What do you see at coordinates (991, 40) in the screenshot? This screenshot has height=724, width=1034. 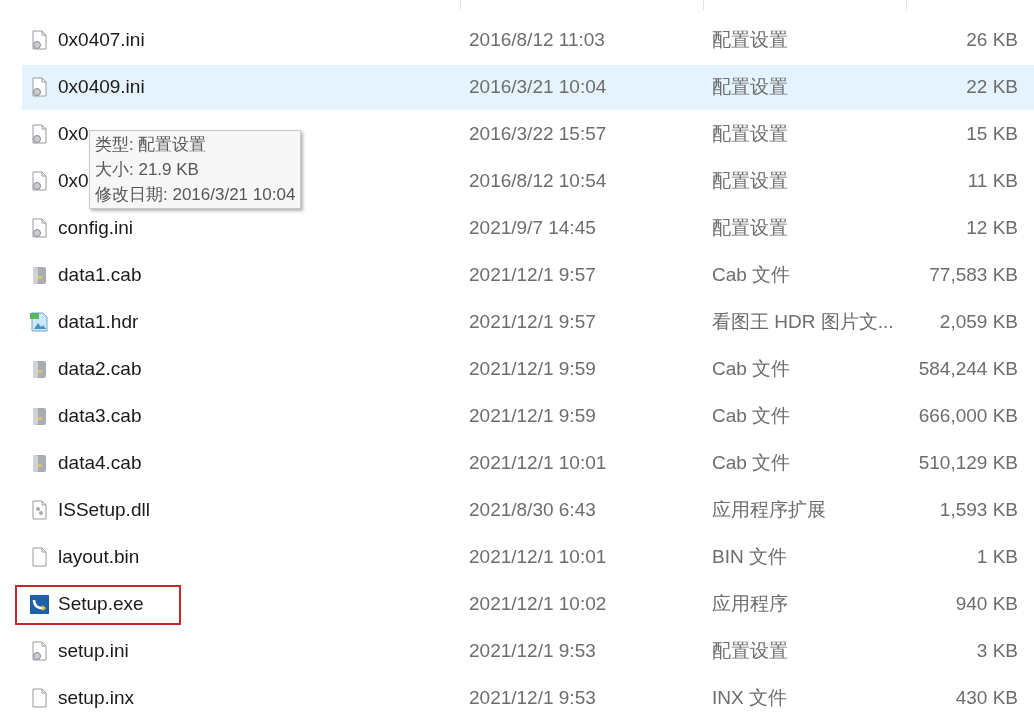 I see `file-size: 26 KB` at bounding box center [991, 40].